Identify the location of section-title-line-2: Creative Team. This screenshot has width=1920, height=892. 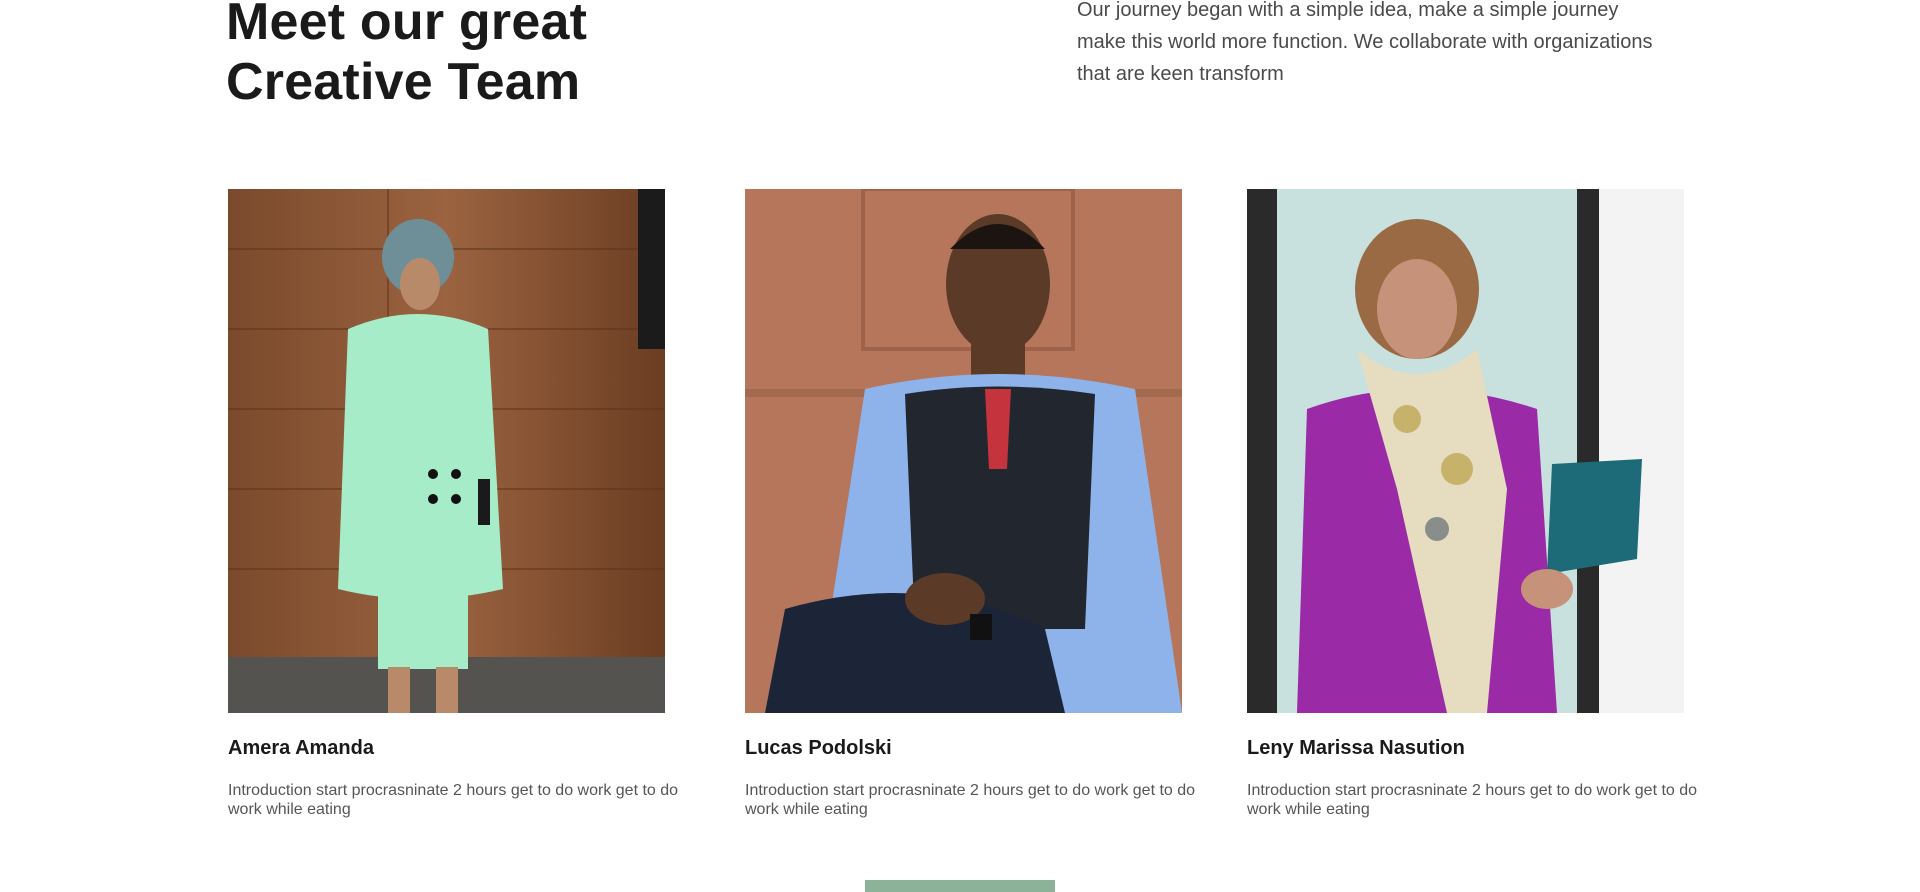
(403, 82).